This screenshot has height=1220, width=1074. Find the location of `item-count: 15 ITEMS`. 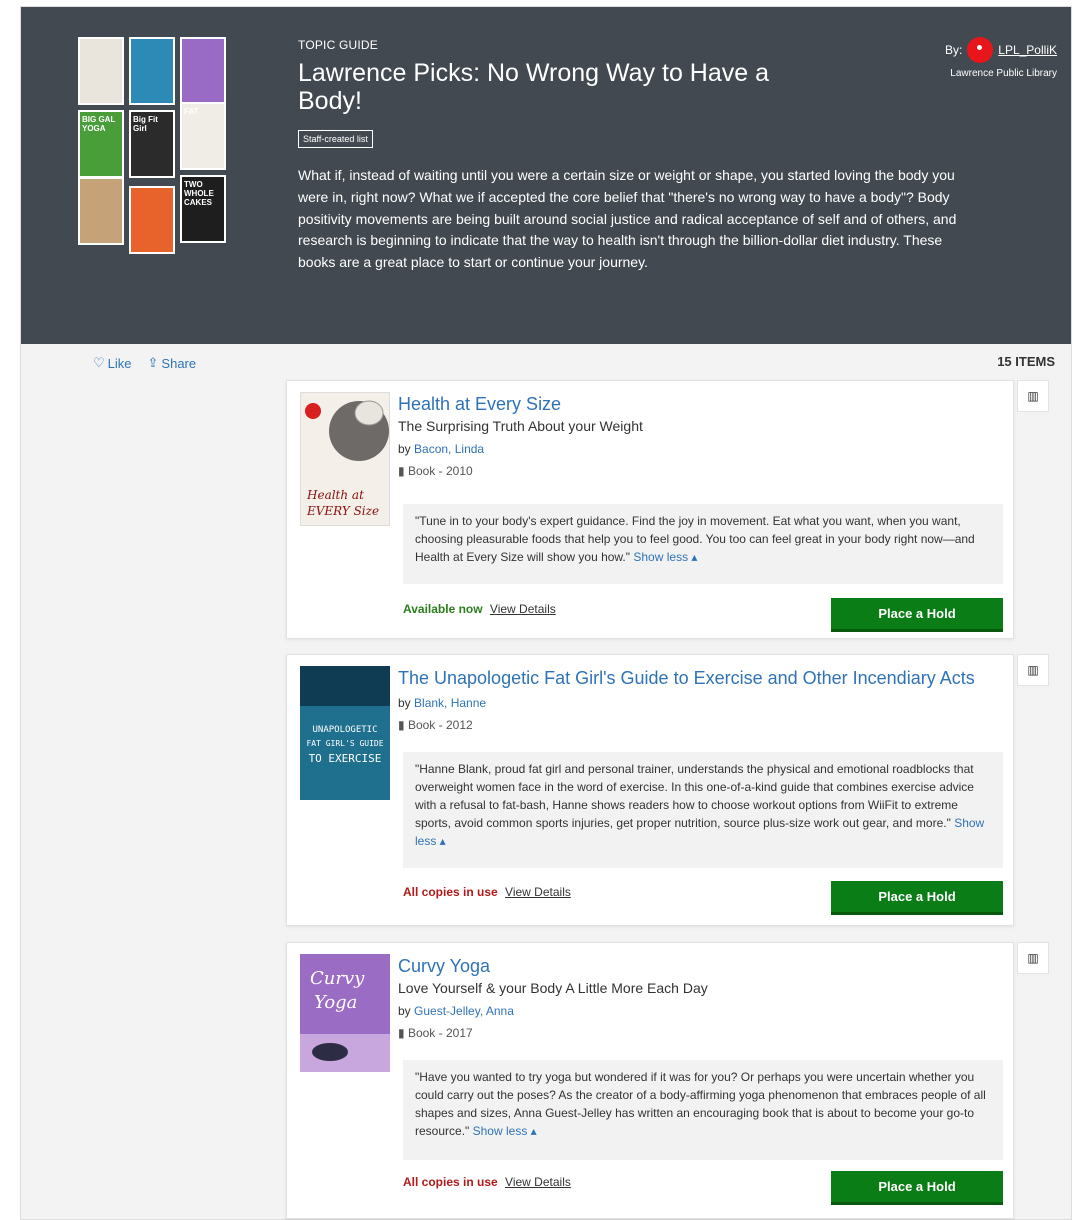

item-count: 15 ITEMS is located at coordinates (1026, 361).